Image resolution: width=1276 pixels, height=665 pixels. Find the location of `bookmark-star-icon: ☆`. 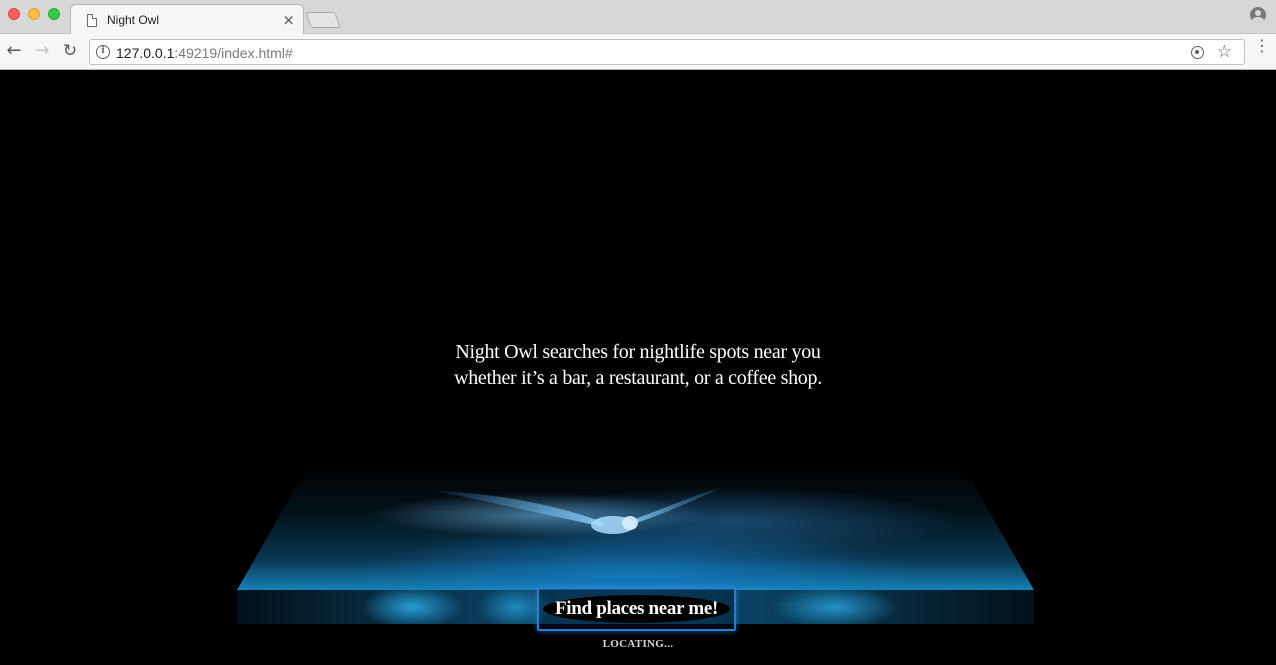

bookmark-star-icon: ☆ is located at coordinates (1224, 52).